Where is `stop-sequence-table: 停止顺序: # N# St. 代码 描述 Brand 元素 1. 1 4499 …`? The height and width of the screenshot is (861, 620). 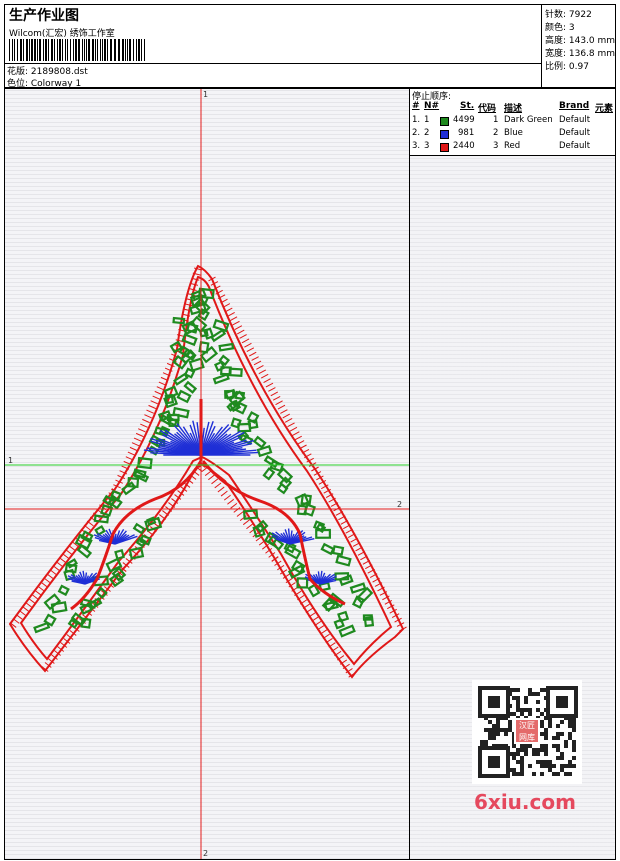
stop-sequence-table: 停止顺序: # N# St. 代码 描述 Brand 元素 1. 1 4499 … is located at coordinates (512, 122).